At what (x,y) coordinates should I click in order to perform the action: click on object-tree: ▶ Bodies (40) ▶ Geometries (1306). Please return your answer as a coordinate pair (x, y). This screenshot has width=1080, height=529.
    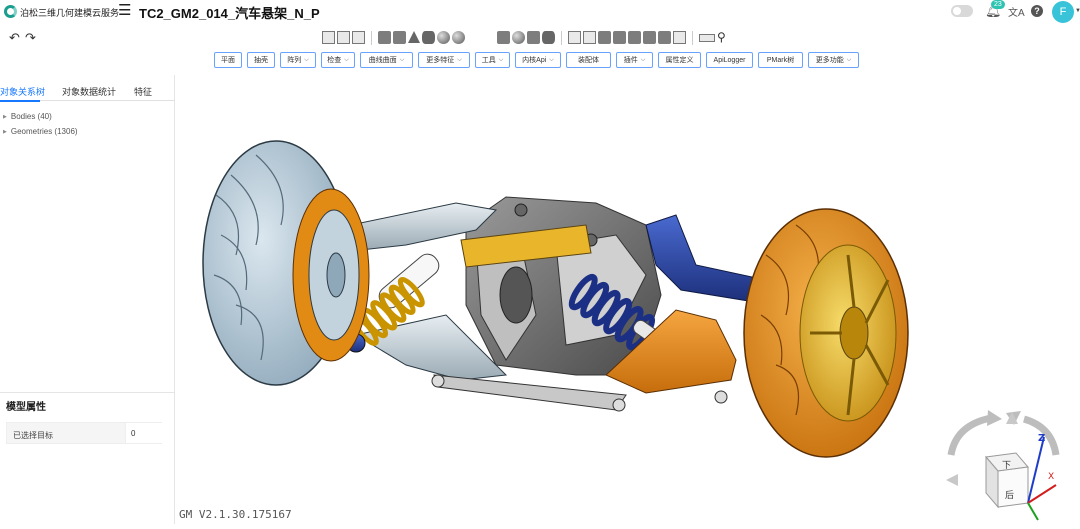
    Looking at the image, I should click on (40, 127).